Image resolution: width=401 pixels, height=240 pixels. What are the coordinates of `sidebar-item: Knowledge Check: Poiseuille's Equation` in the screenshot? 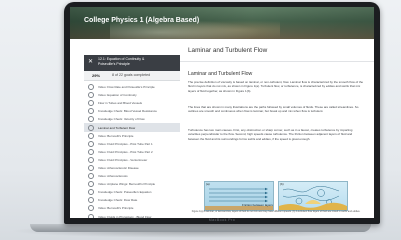 It's located at (132, 192).